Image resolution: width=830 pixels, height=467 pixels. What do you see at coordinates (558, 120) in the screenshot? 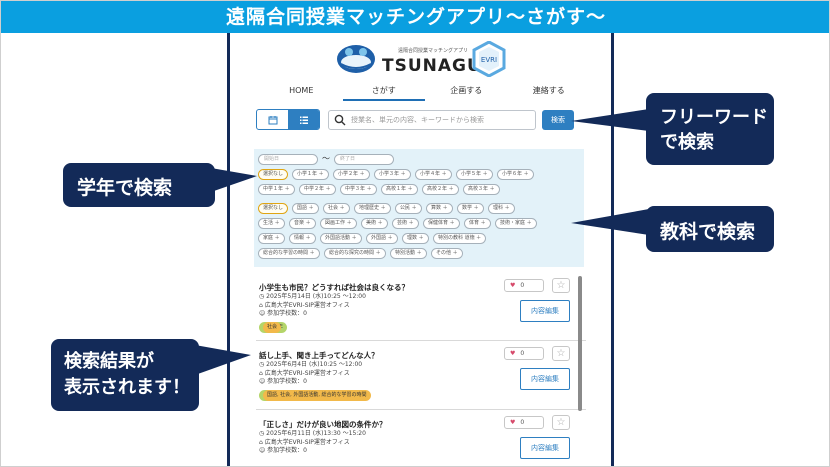
I see `search-button: 検索` at bounding box center [558, 120].